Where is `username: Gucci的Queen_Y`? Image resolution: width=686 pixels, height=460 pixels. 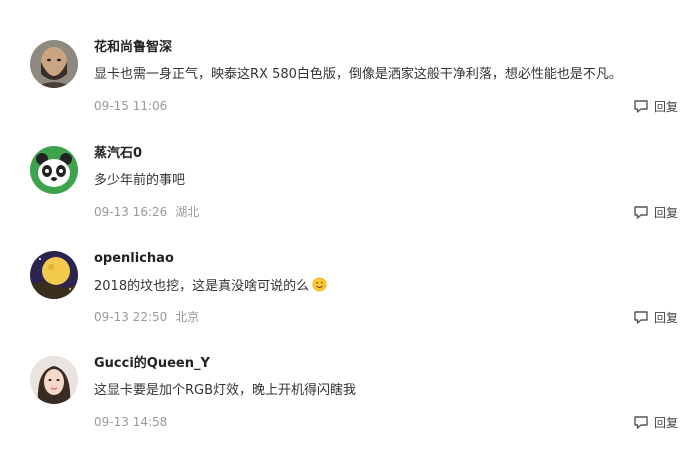 username: Gucci的Queen_Y is located at coordinates (152, 364).